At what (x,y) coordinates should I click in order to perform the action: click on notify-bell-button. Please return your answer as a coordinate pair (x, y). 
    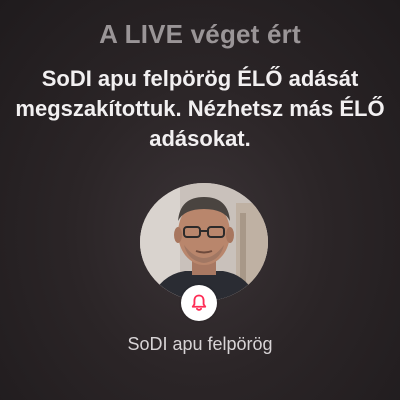
    Looking at the image, I should click on (199, 303).